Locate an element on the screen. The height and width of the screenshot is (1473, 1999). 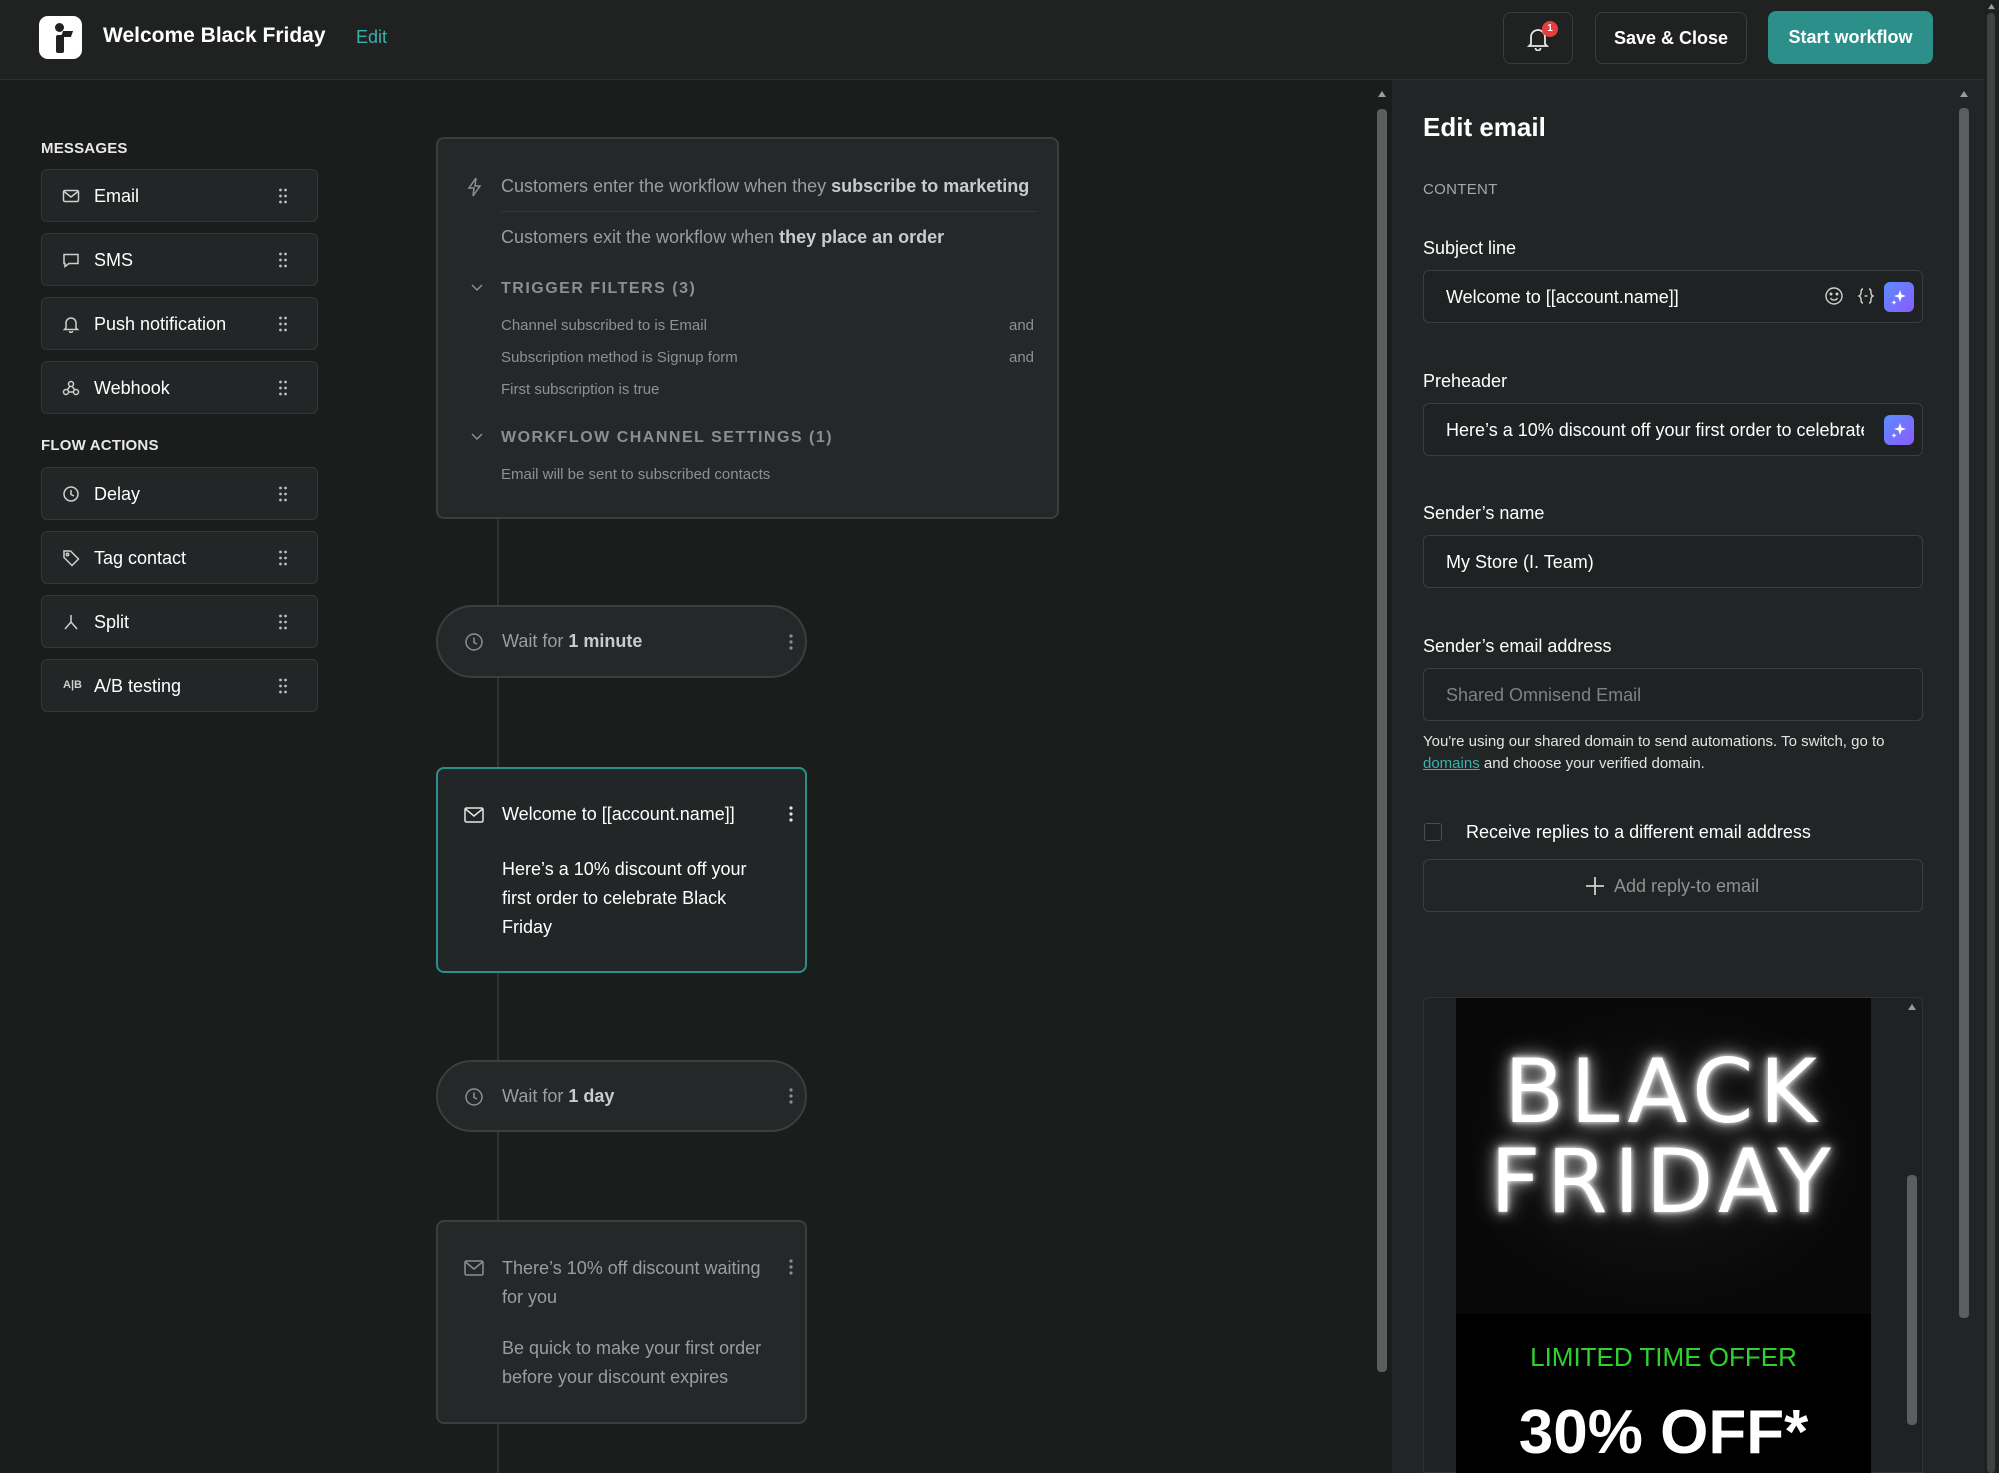
sender-email-input: Shared Omnisend Email is located at coordinates (1543, 695).